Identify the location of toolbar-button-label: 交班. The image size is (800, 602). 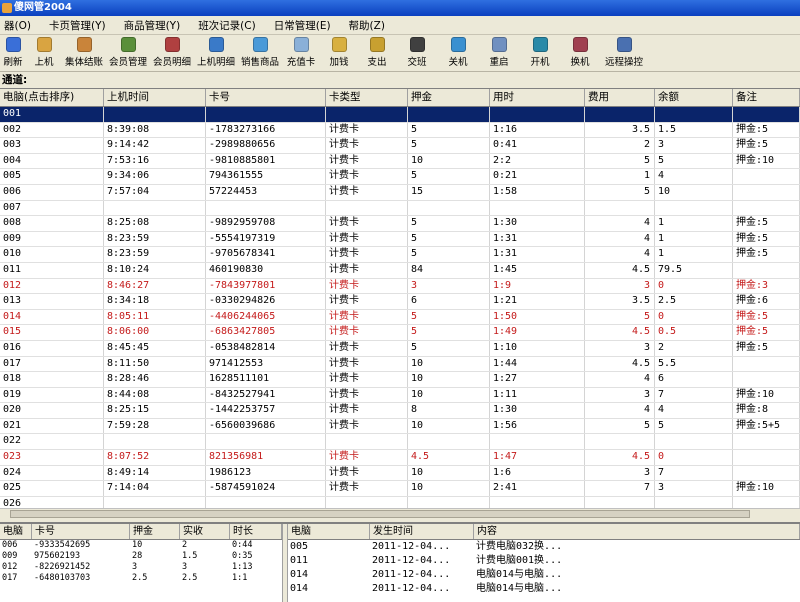
(417, 62).